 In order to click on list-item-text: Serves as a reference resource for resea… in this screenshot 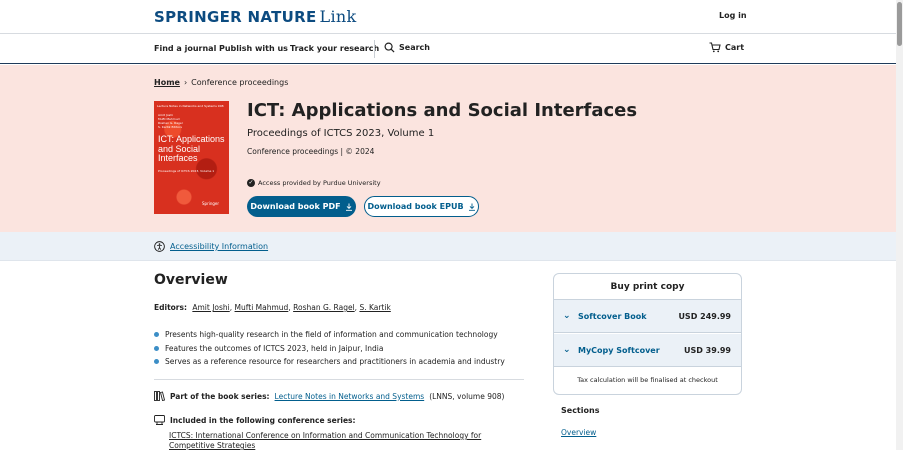, I will do `click(335, 362)`.